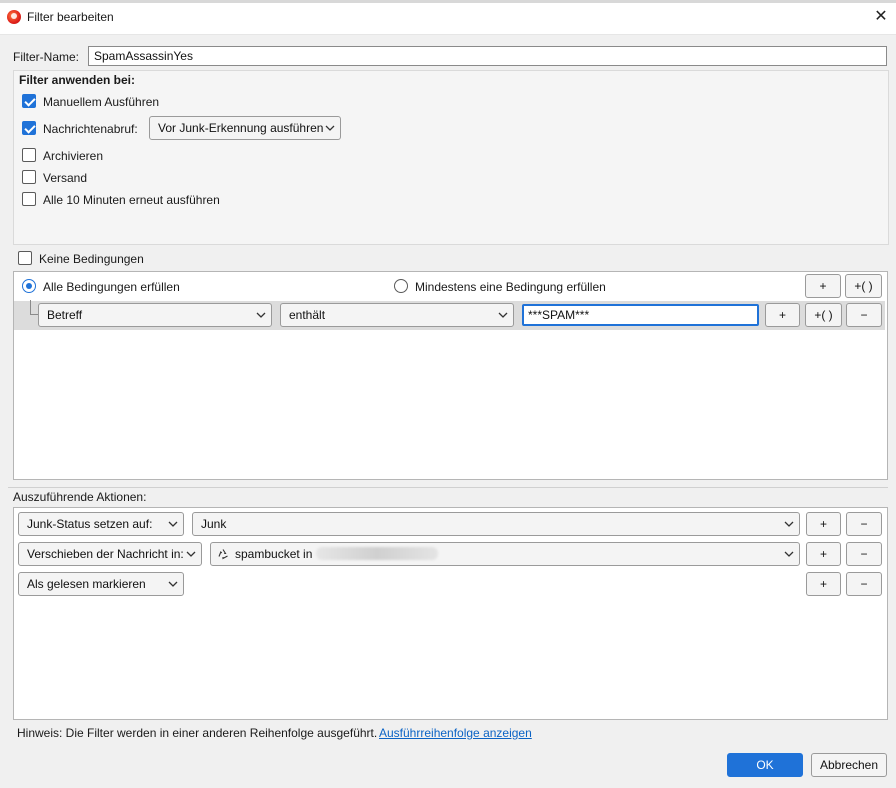 The height and width of the screenshot is (788, 896). I want to click on apply-heading: Filter anwenden bei:, so click(77, 80).